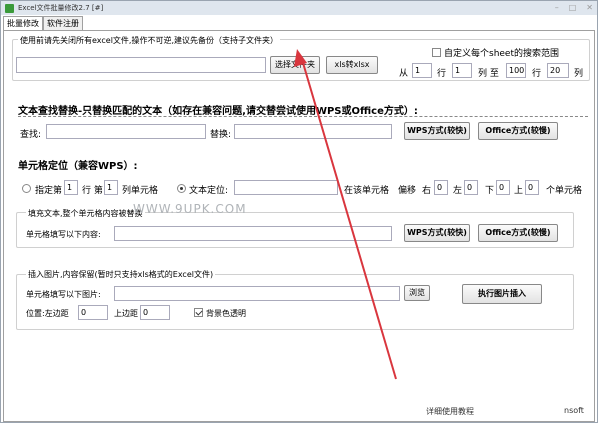 The height and width of the screenshot is (424, 598). I want to click on exec-image-insert-button: 执行图片插入, so click(502, 294).